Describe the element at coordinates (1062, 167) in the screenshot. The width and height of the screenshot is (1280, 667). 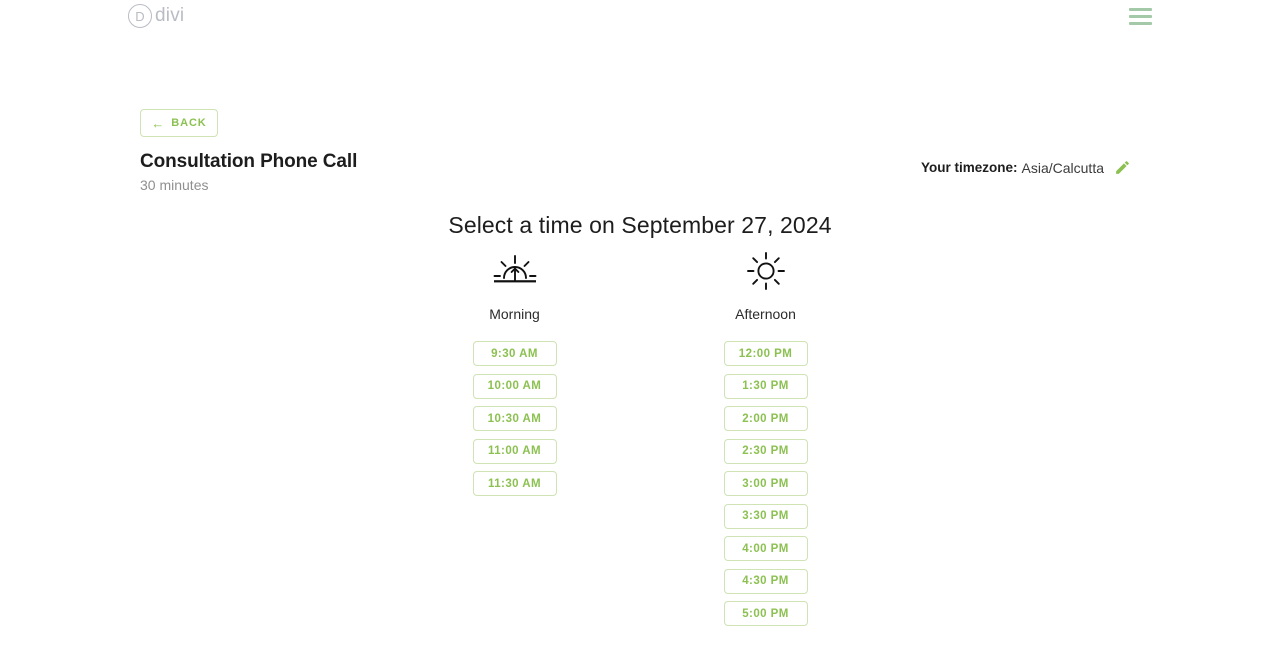
I see `timezone-value: Asia/Calcutta` at that location.